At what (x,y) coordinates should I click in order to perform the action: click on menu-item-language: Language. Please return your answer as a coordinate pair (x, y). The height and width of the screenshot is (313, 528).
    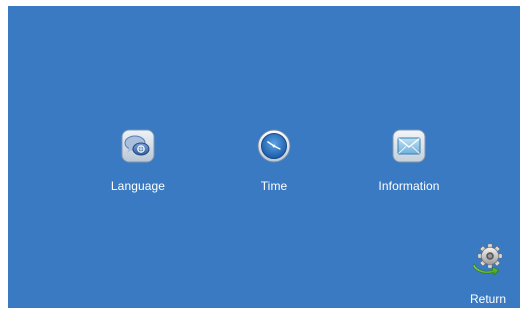
    Looking at the image, I should click on (138, 168).